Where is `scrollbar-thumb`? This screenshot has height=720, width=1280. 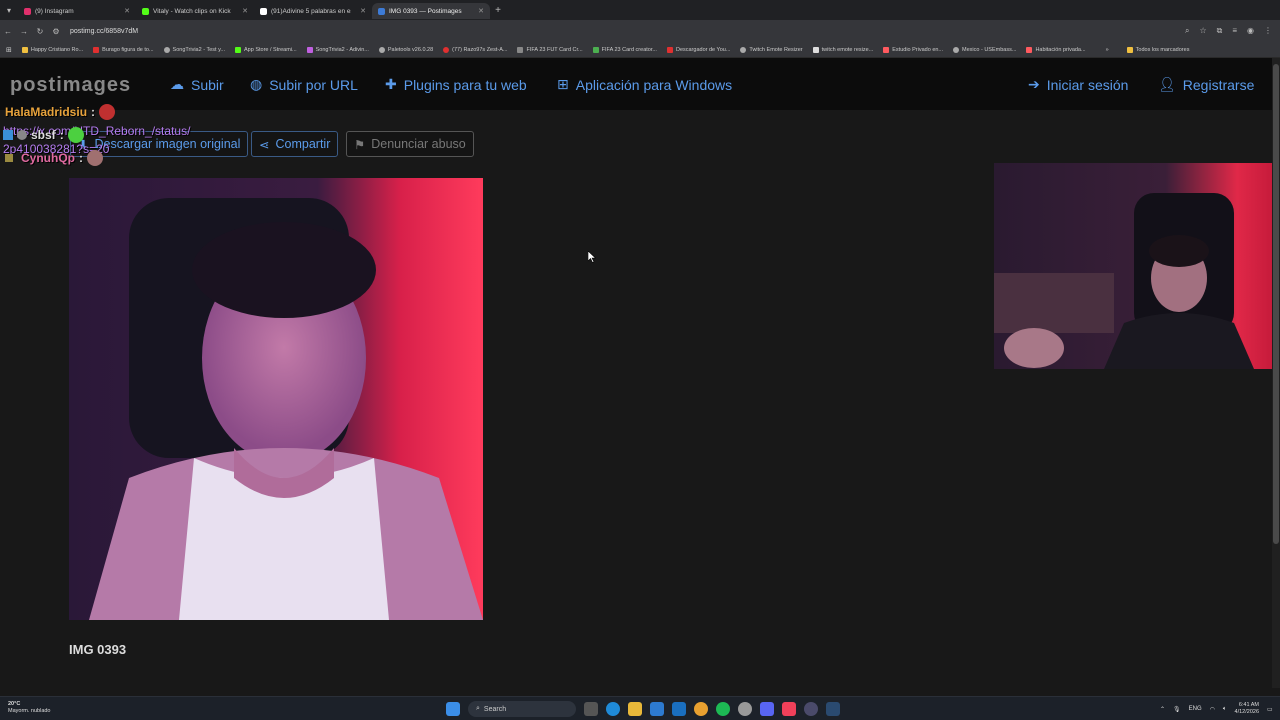
scrollbar-thumb is located at coordinates (1276, 304).